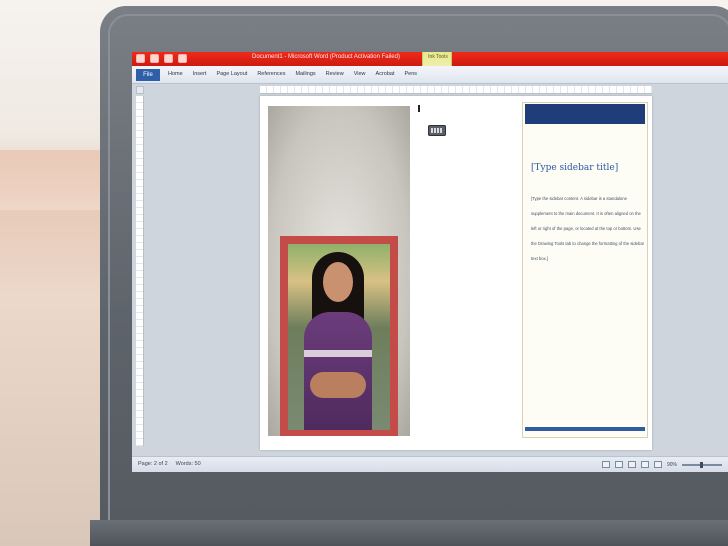 Image resolution: width=728 pixels, height=546 pixels. What do you see at coordinates (175, 74) in the screenshot?
I see `tab-home: Home` at bounding box center [175, 74].